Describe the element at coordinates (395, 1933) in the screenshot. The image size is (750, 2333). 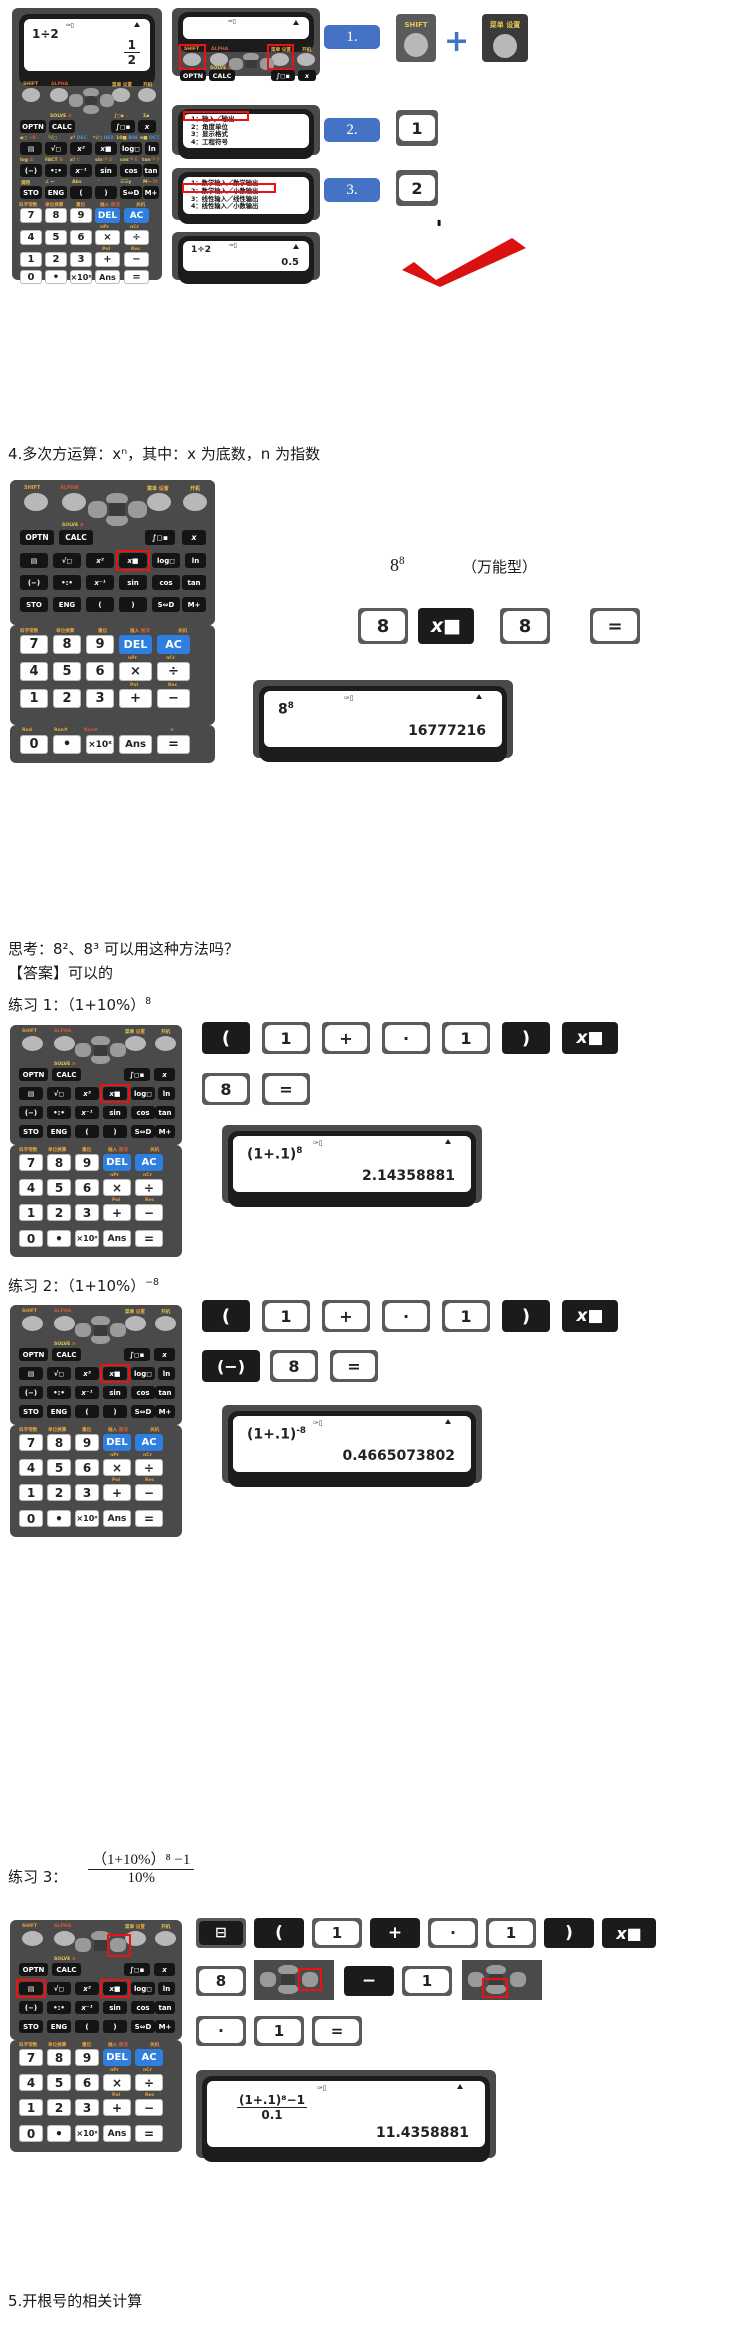
I see `p3-seq-key-plus: +` at that location.